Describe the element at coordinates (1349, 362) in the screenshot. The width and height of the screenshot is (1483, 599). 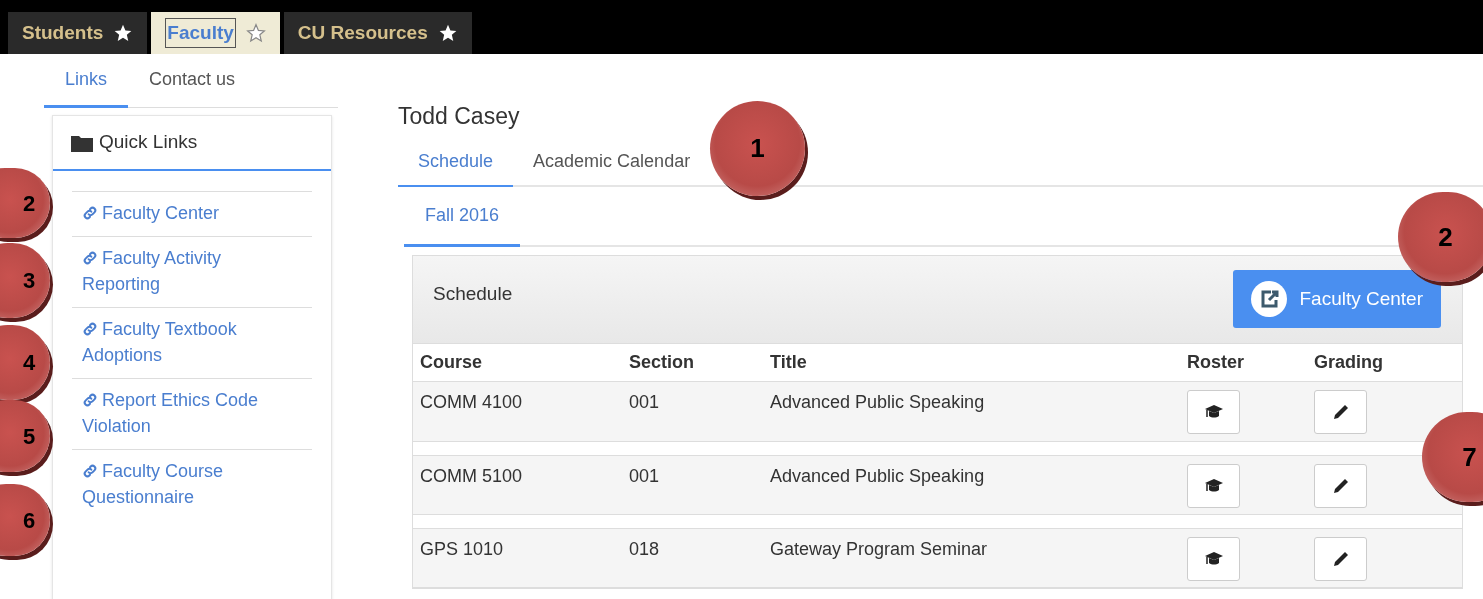
I see `column-header: Grading` at that location.